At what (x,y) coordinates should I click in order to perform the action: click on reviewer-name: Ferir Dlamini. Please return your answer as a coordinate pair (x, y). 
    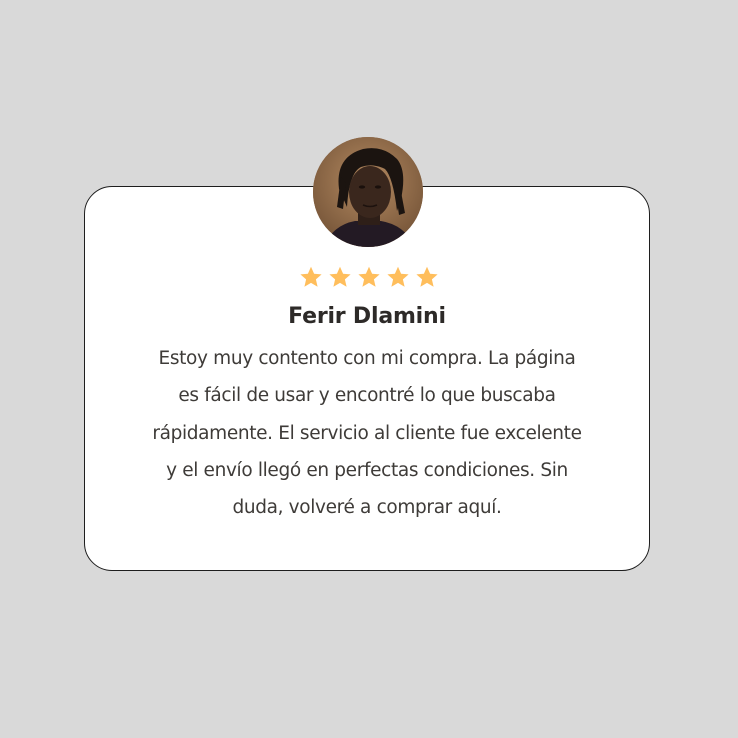
    Looking at the image, I should click on (367, 316).